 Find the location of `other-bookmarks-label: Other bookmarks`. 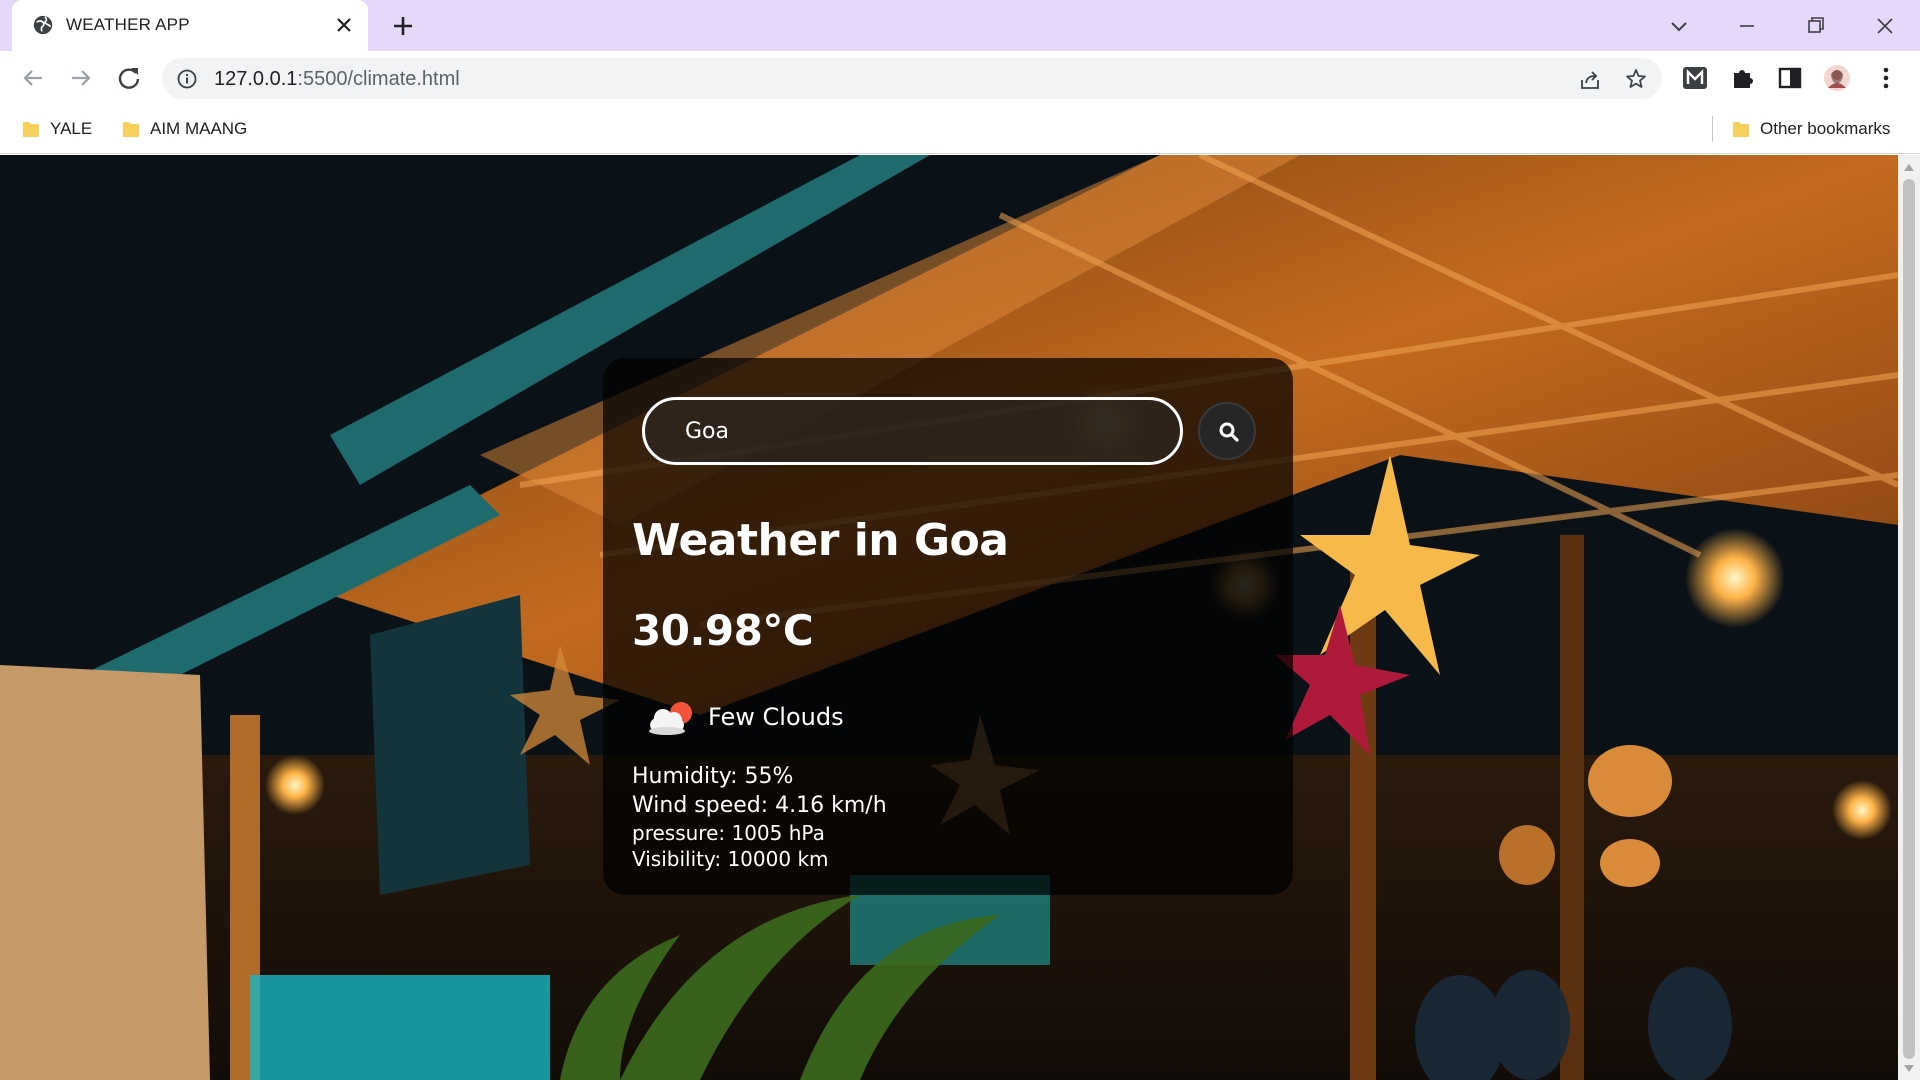

other-bookmarks-label: Other bookmarks is located at coordinates (1825, 128).